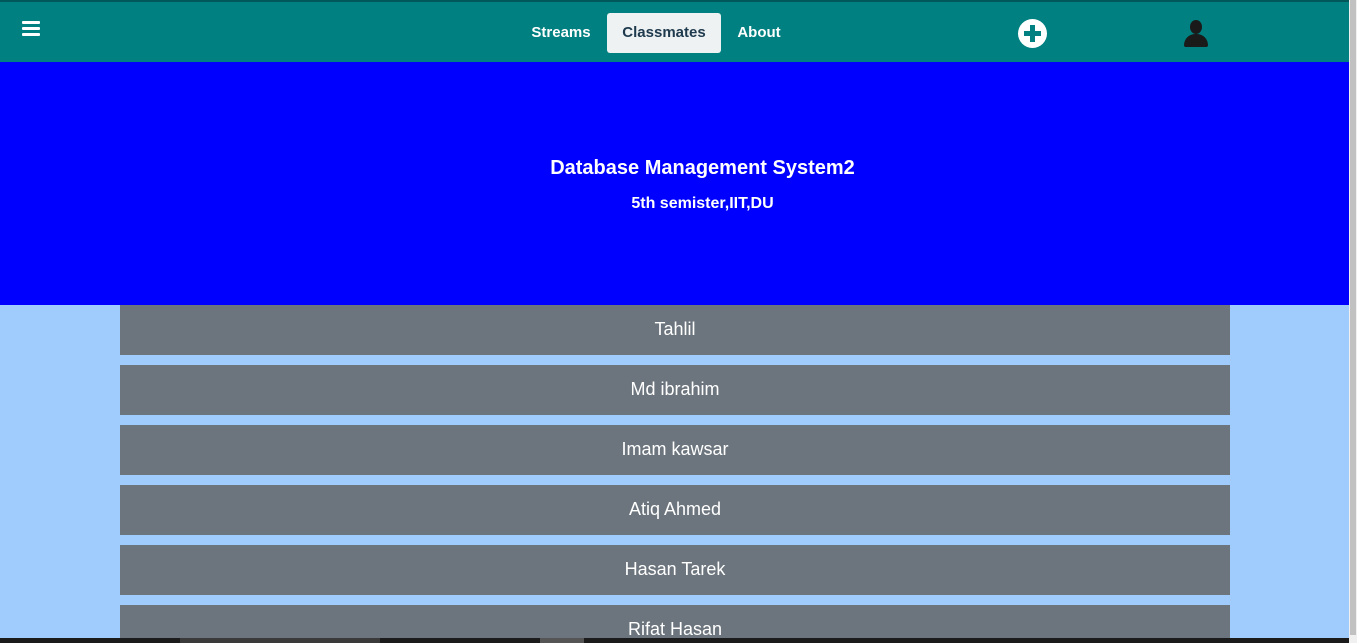  Describe the element at coordinates (1353, 317) in the screenshot. I see `scrollbar-thumb` at that location.